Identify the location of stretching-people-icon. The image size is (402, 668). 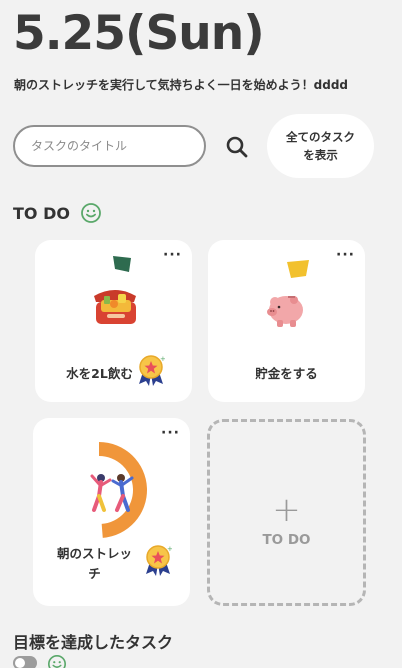
(112, 493).